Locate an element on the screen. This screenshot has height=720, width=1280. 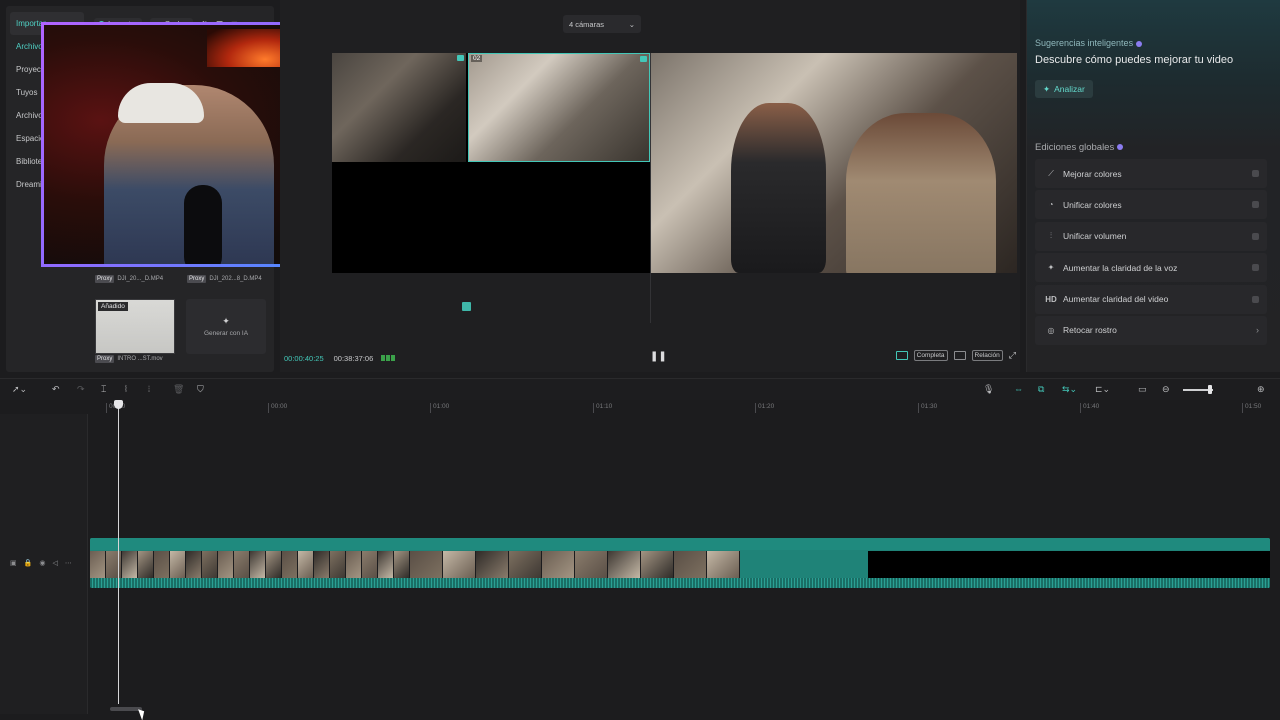
zoom-slider-handle is located at coordinates (1210, 389).